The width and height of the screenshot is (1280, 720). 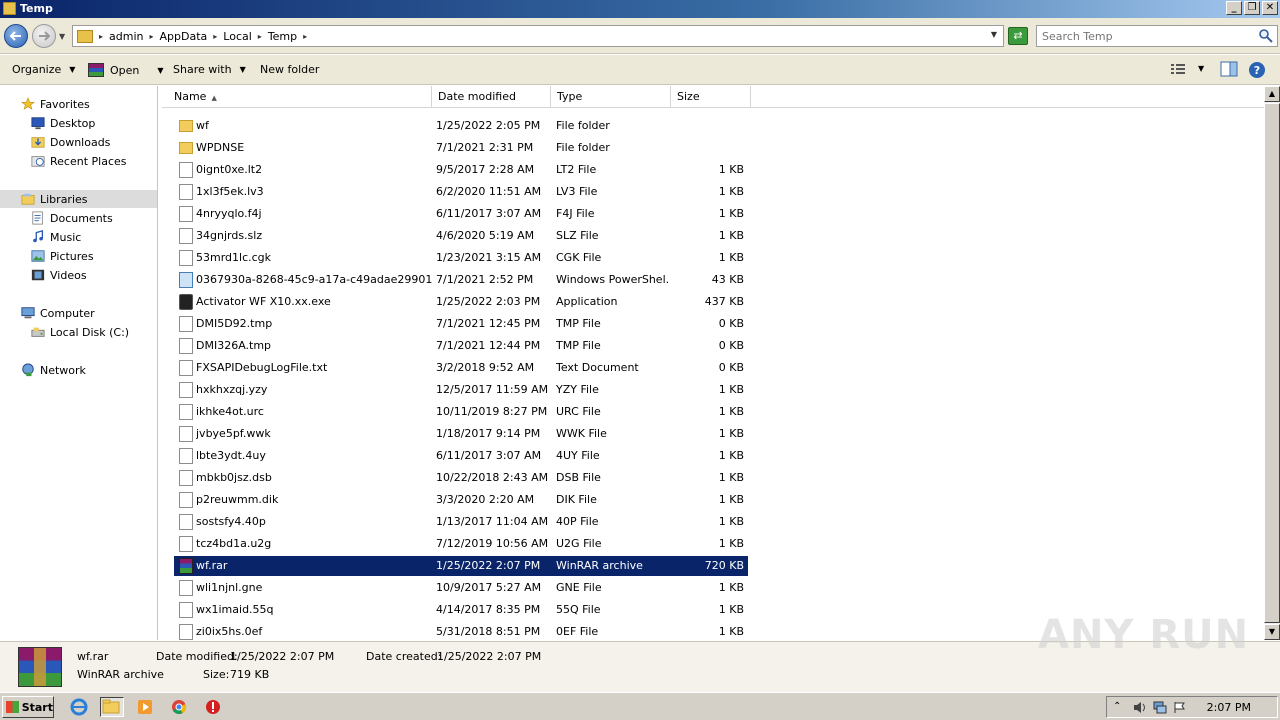 I want to click on preview-pane-icon, so click(x=1229, y=69).